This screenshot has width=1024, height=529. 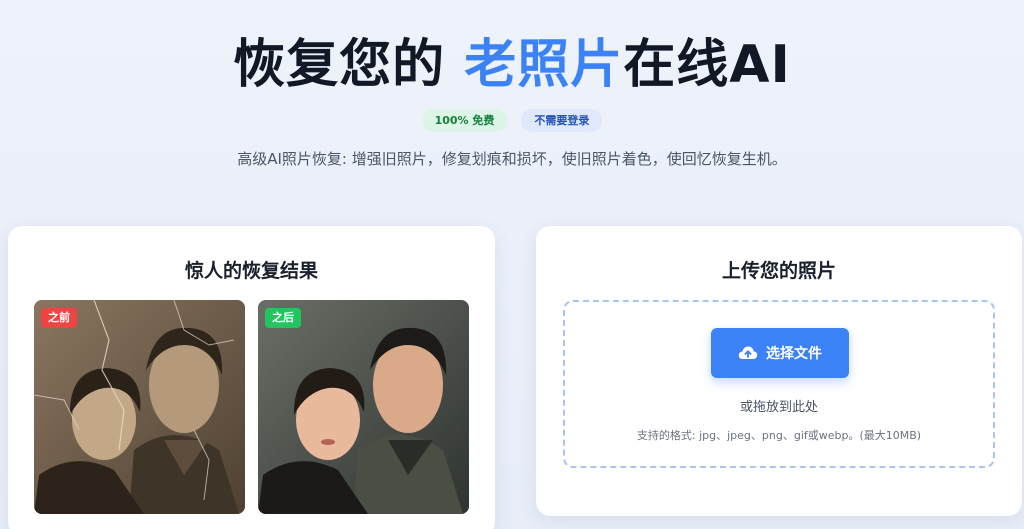 What do you see at coordinates (59, 318) in the screenshot?
I see `before-tag: 之前` at bounding box center [59, 318].